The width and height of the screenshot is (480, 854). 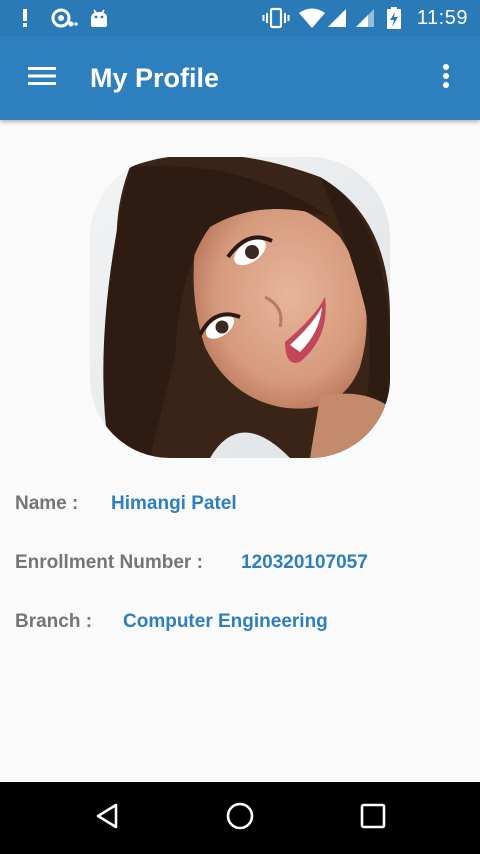 I want to click on name-value: Himangi Patel, so click(x=174, y=503).